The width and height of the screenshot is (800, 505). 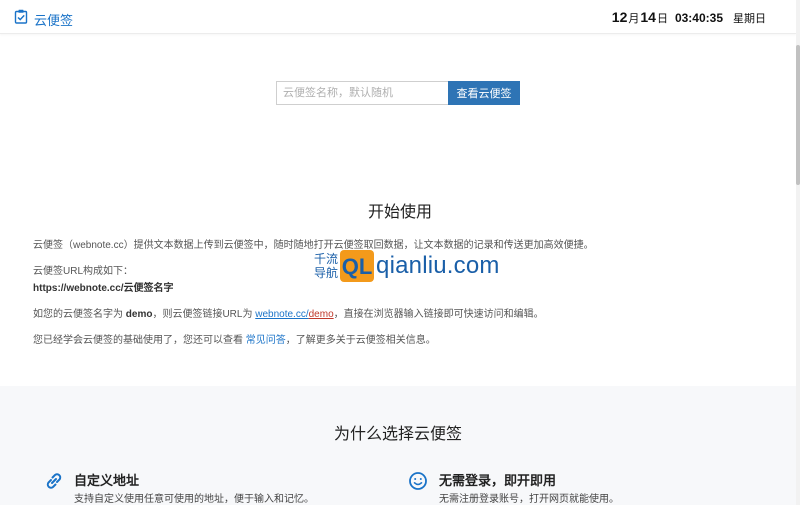 I want to click on watermark-domain: qianliu.com, so click(x=438, y=265).